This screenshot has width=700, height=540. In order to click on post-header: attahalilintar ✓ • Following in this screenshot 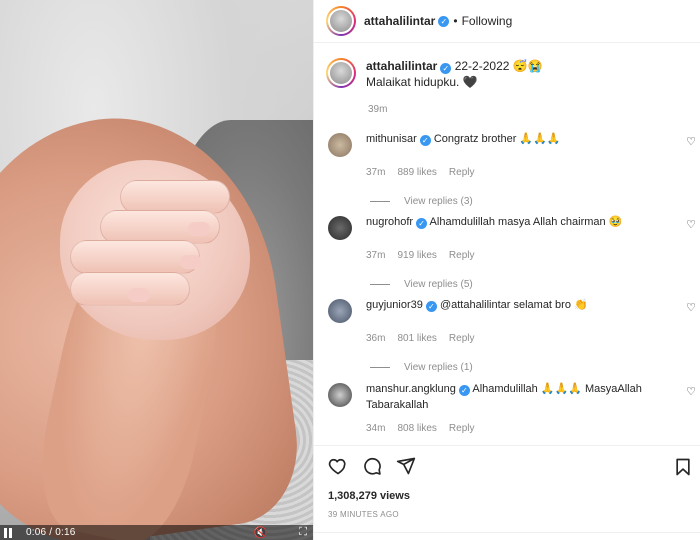, I will do `click(507, 21)`.